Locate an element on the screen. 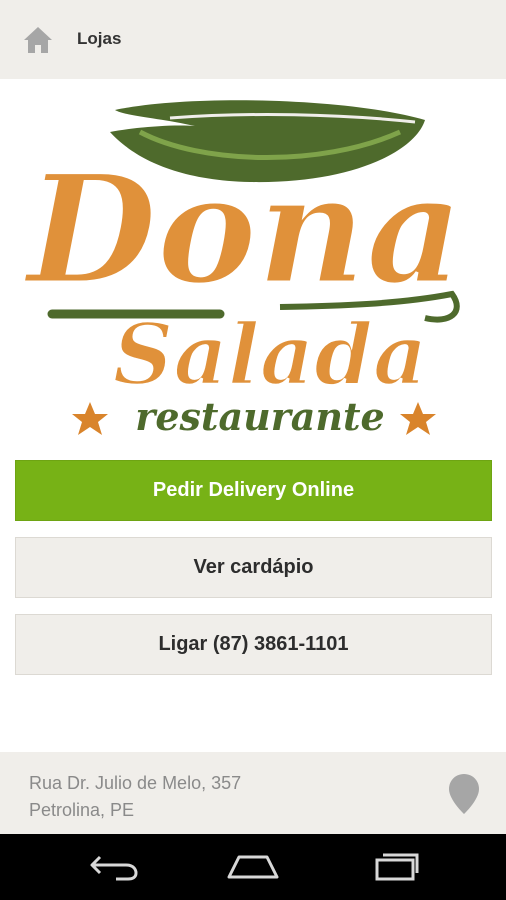  order-delivery-button: Pedir Delivery Online is located at coordinates (253, 490).